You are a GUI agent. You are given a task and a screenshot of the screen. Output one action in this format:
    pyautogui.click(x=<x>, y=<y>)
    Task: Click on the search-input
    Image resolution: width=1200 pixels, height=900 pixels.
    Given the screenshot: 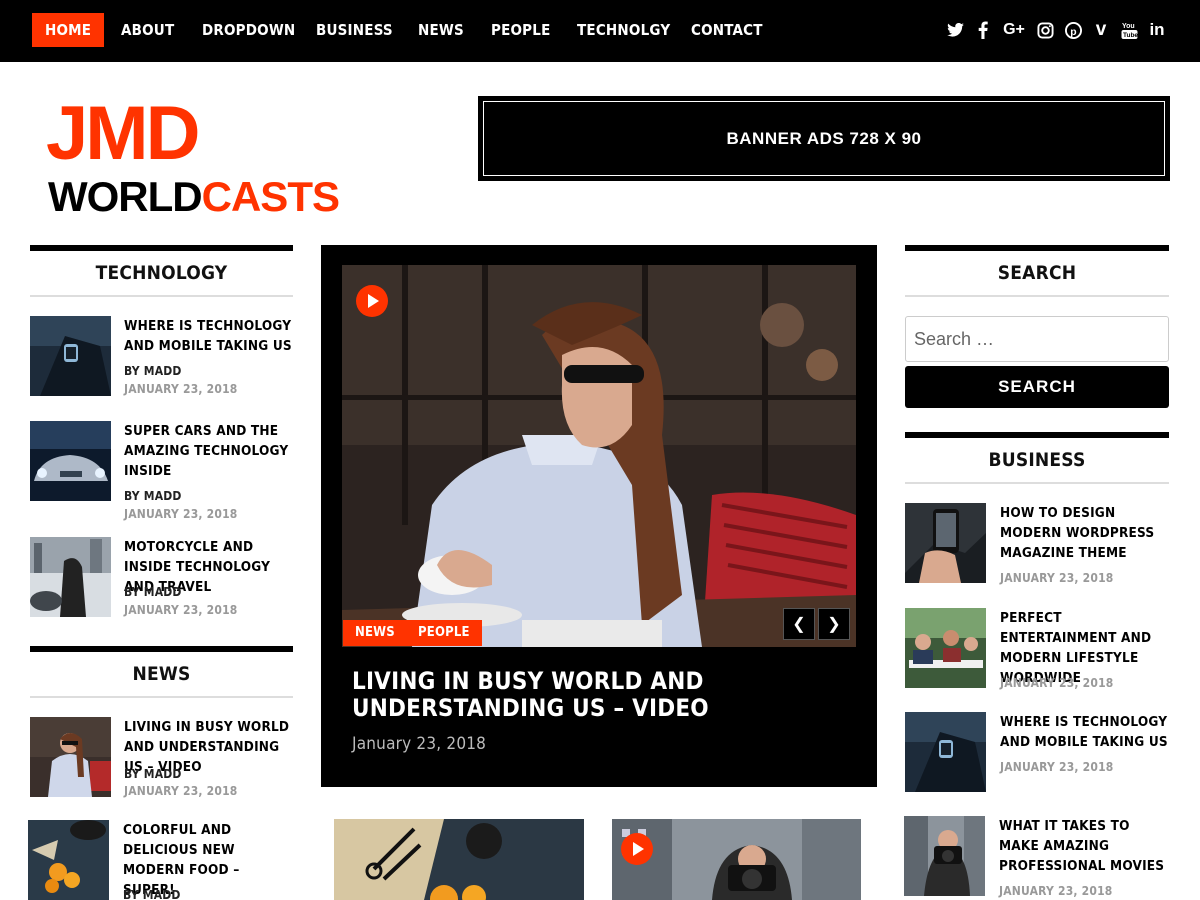 What is the action you would take?
    pyautogui.click(x=1037, y=339)
    